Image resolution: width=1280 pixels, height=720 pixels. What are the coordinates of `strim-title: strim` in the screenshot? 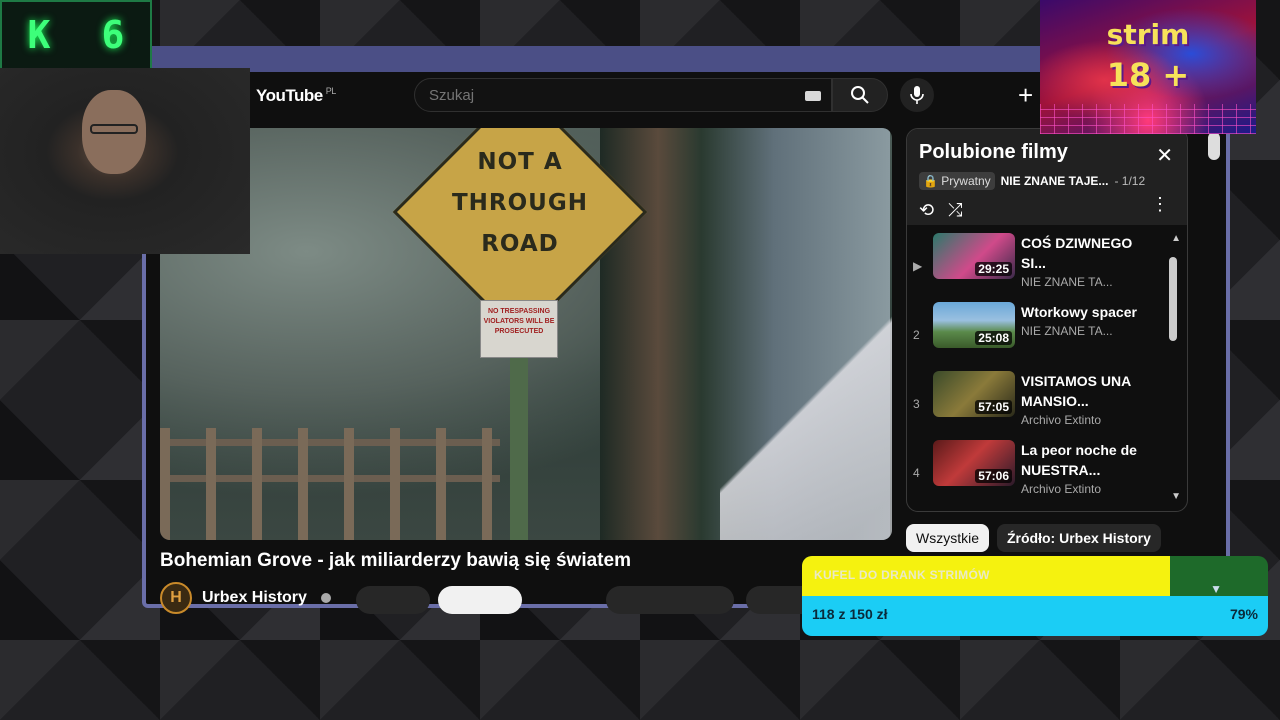 It's located at (1148, 34).